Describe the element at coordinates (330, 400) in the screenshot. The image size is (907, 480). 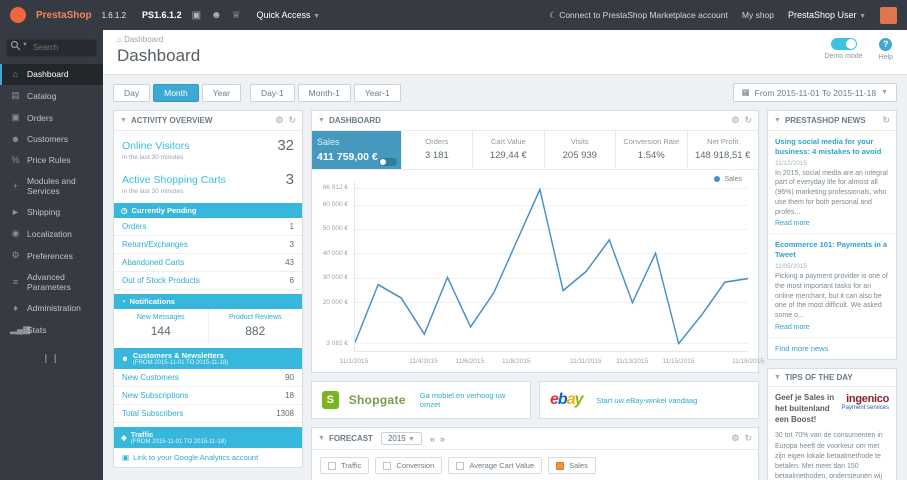
I see `shopgate-icon: S` at that location.